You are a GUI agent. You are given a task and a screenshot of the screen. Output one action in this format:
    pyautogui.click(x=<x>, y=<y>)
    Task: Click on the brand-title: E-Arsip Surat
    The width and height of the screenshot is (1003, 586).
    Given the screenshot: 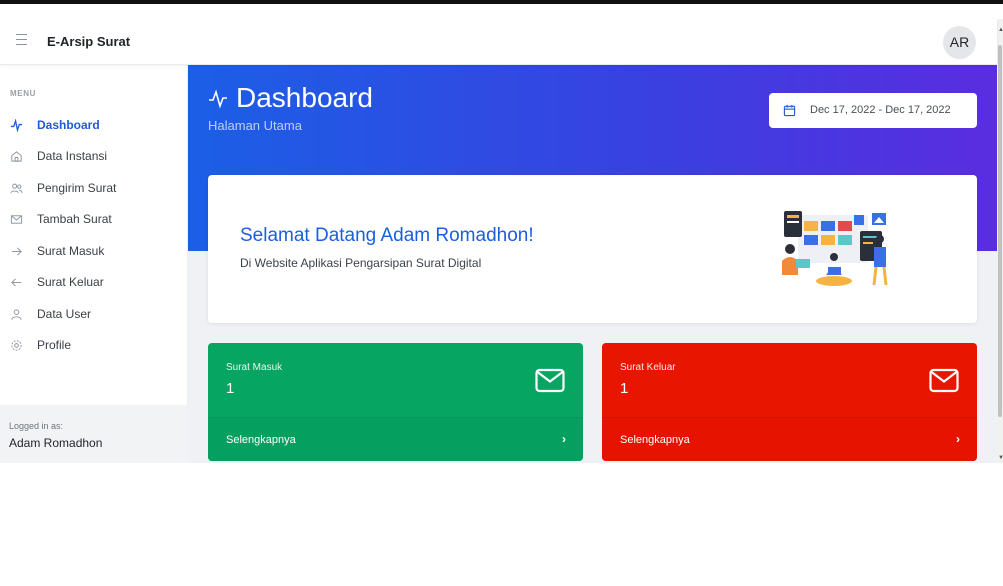 What is the action you would take?
    pyautogui.click(x=88, y=41)
    